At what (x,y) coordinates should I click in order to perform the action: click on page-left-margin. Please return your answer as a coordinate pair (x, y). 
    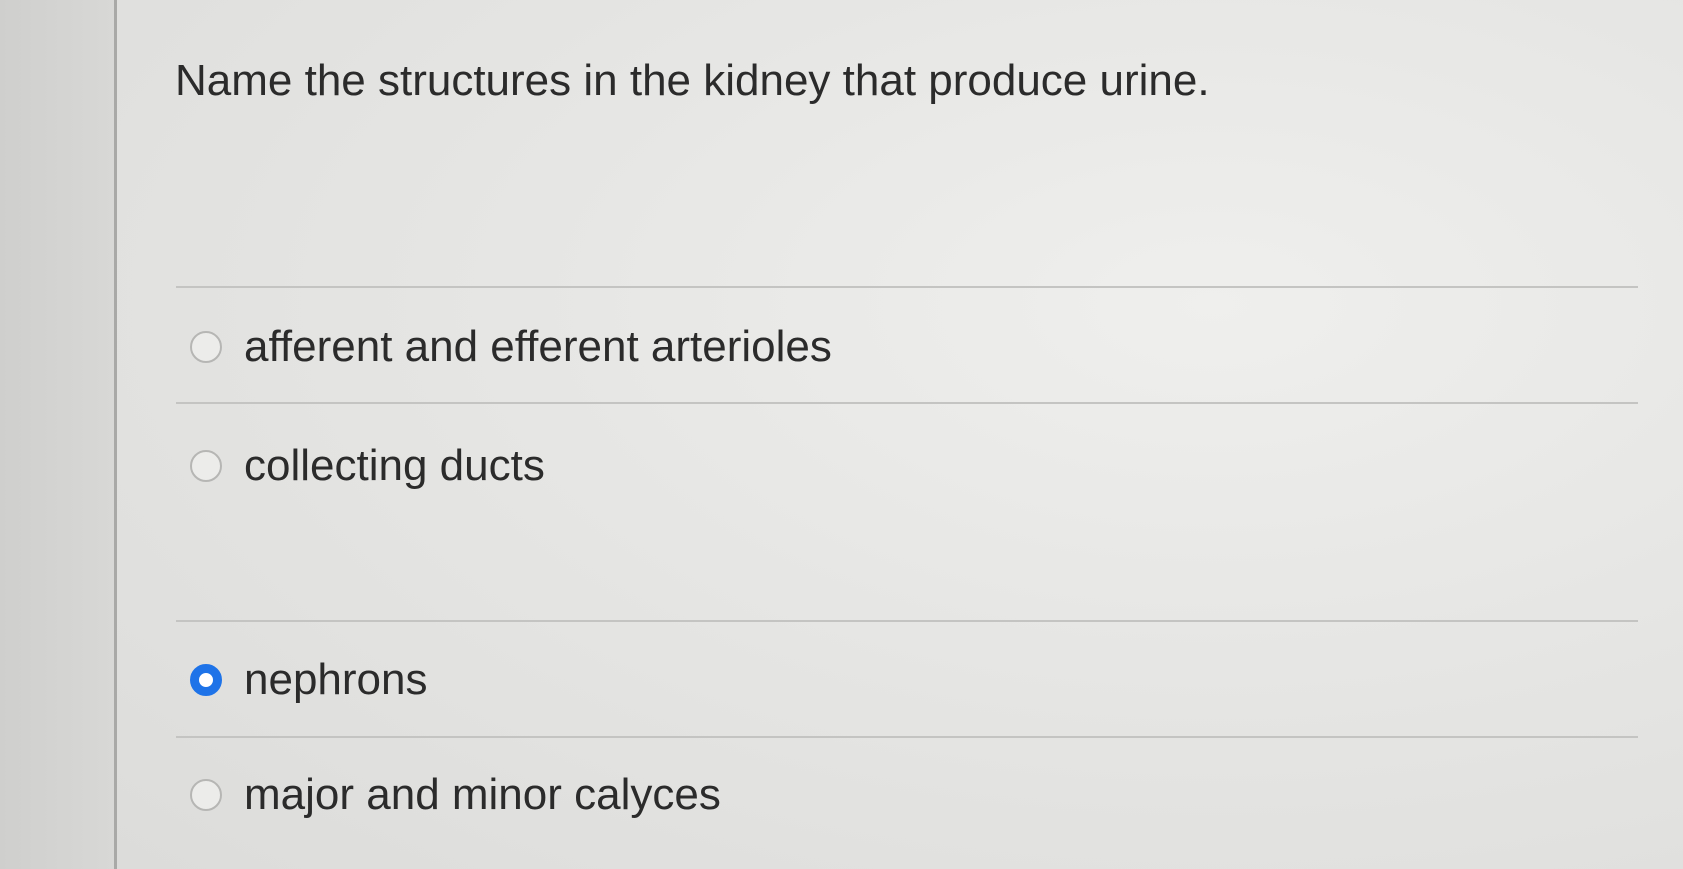
    Looking at the image, I should click on (58, 434).